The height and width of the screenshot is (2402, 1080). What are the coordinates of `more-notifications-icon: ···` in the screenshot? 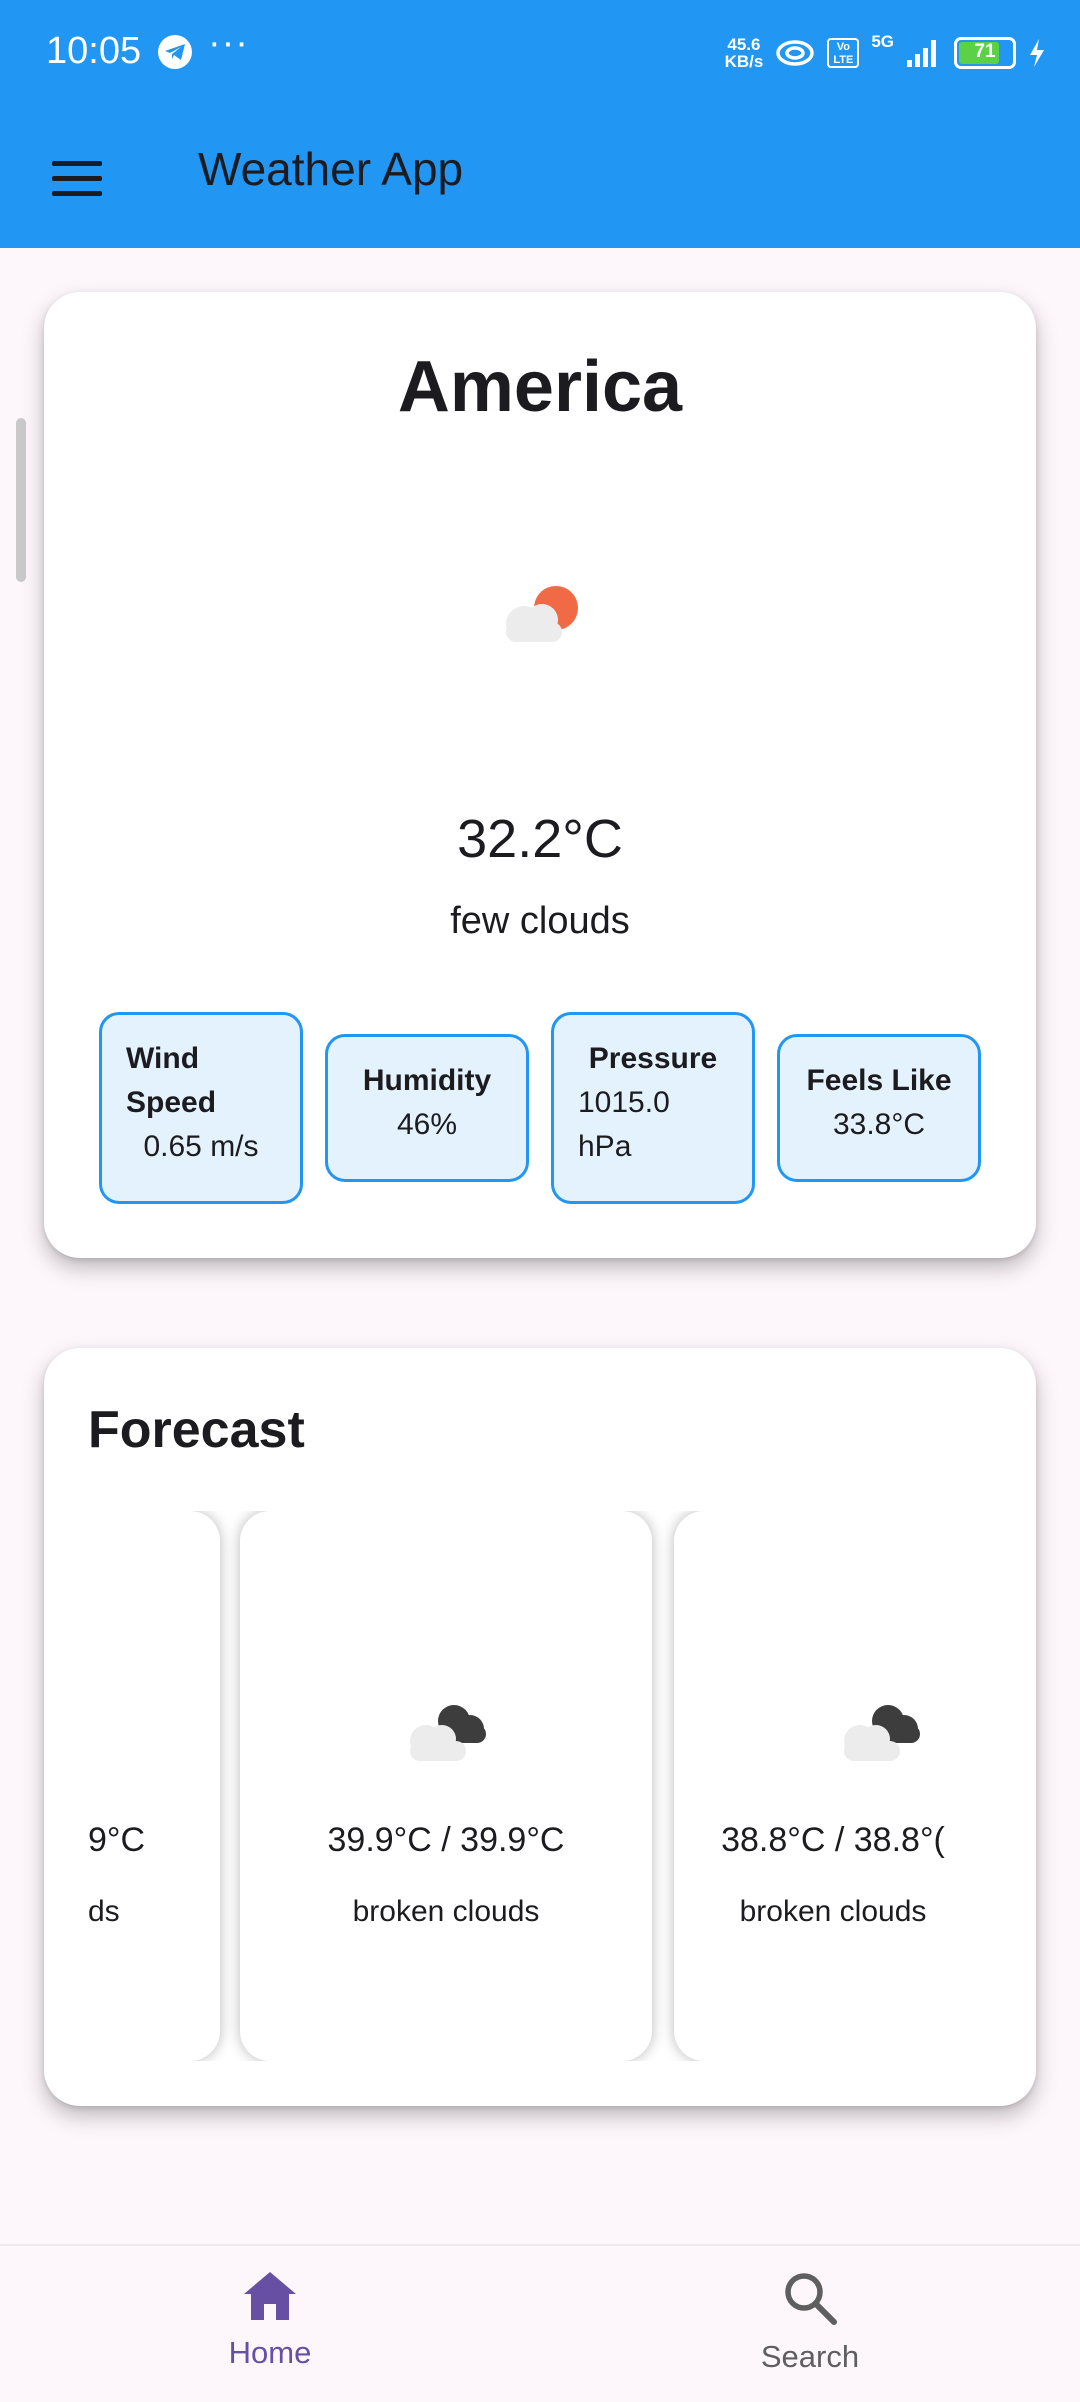 It's located at (228, 43).